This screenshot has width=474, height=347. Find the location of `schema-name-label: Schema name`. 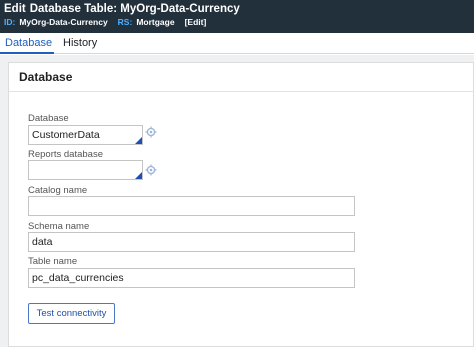

schema-name-label: Schema name is located at coordinates (59, 226).